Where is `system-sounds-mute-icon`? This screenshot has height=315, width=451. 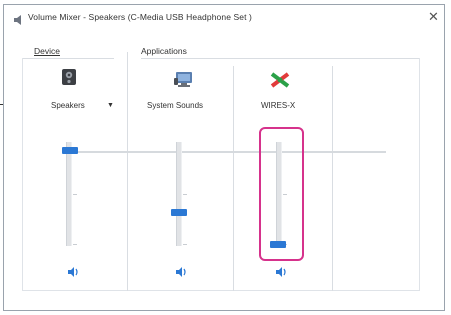
system-sounds-mute-icon is located at coordinates (182, 272).